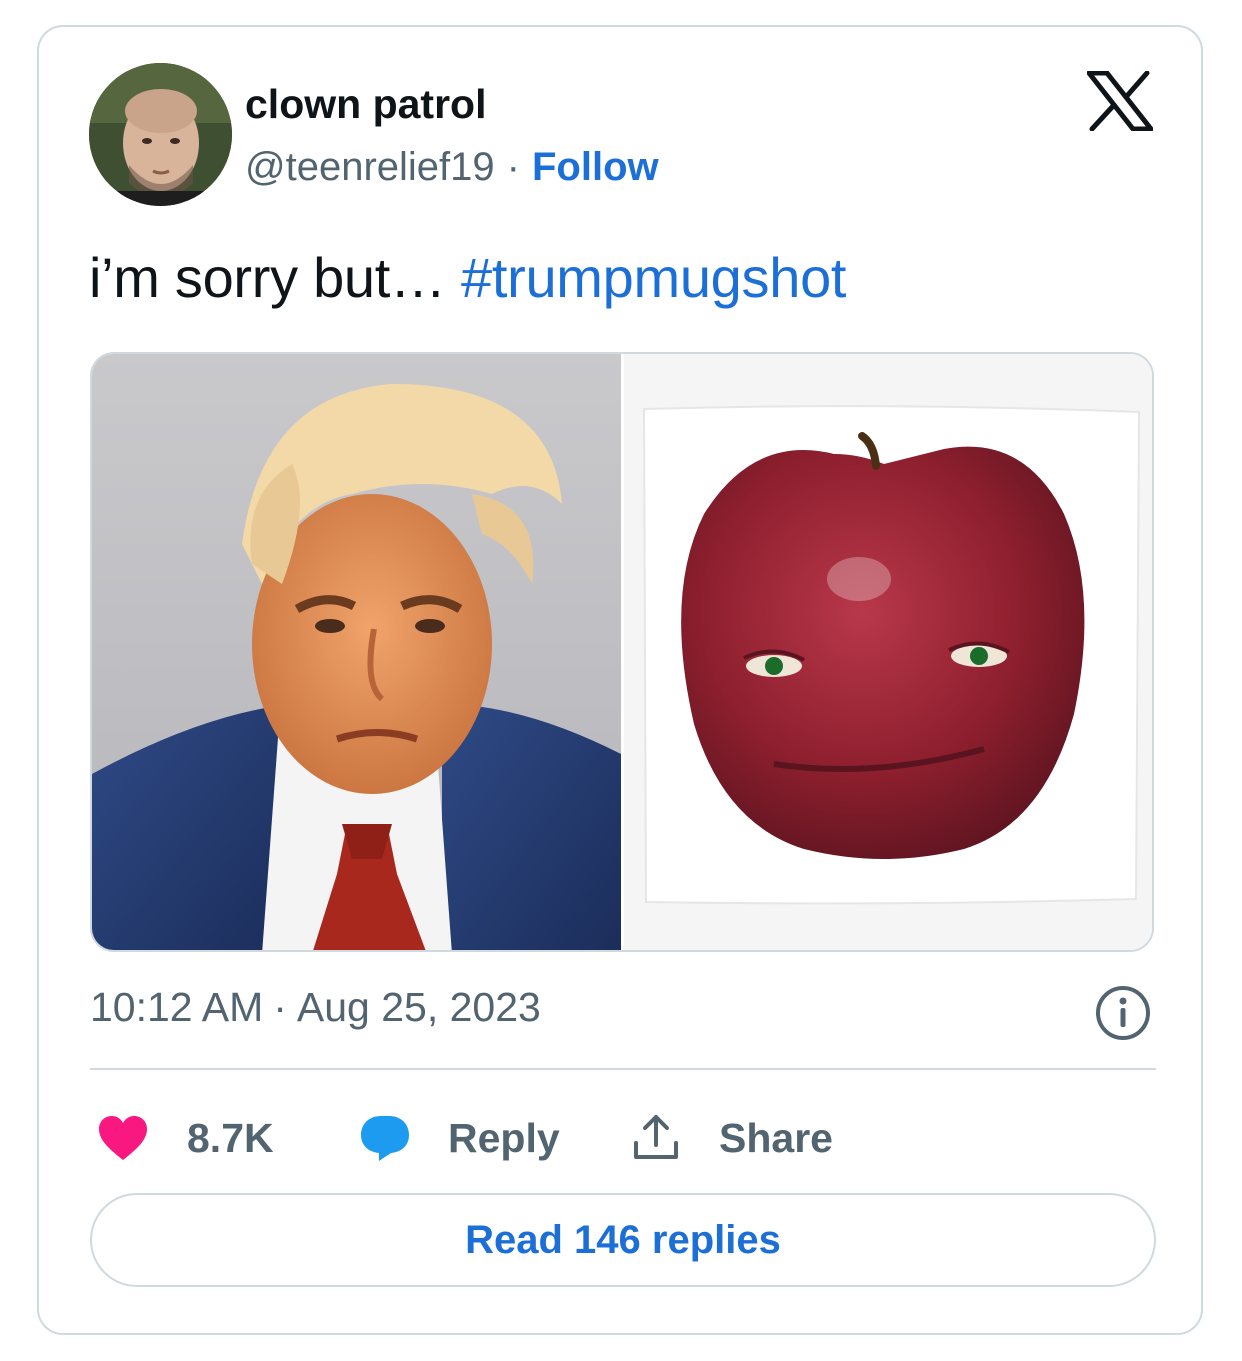 The image size is (1242, 1361). What do you see at coordinates (653, 277) in the screenshot?
I see `hashtag-link: #trumpmugshot` at bounding box center [653, 277].